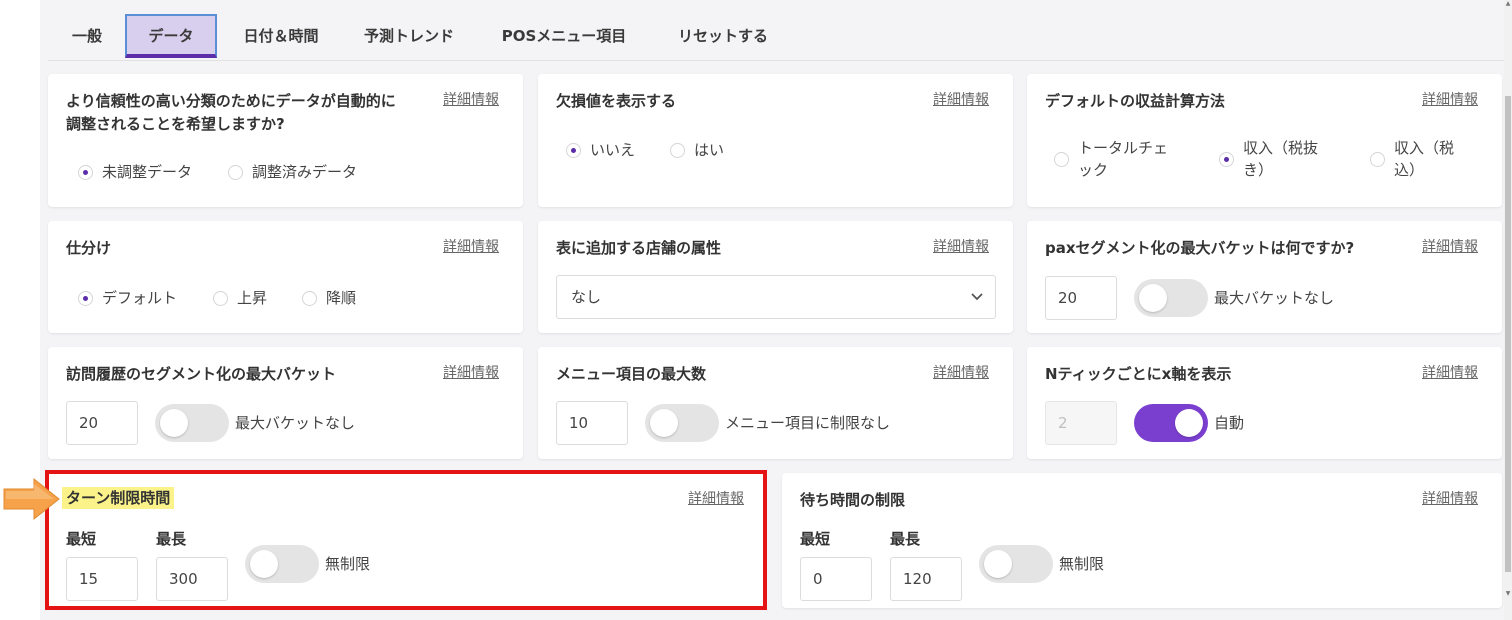  What do you see at coordinates (775, 140) in the screenshot?
I see `card-missing-values: 欠損値を表示する 詳細情報 いいえ はい` at bounding box center [775, 140].